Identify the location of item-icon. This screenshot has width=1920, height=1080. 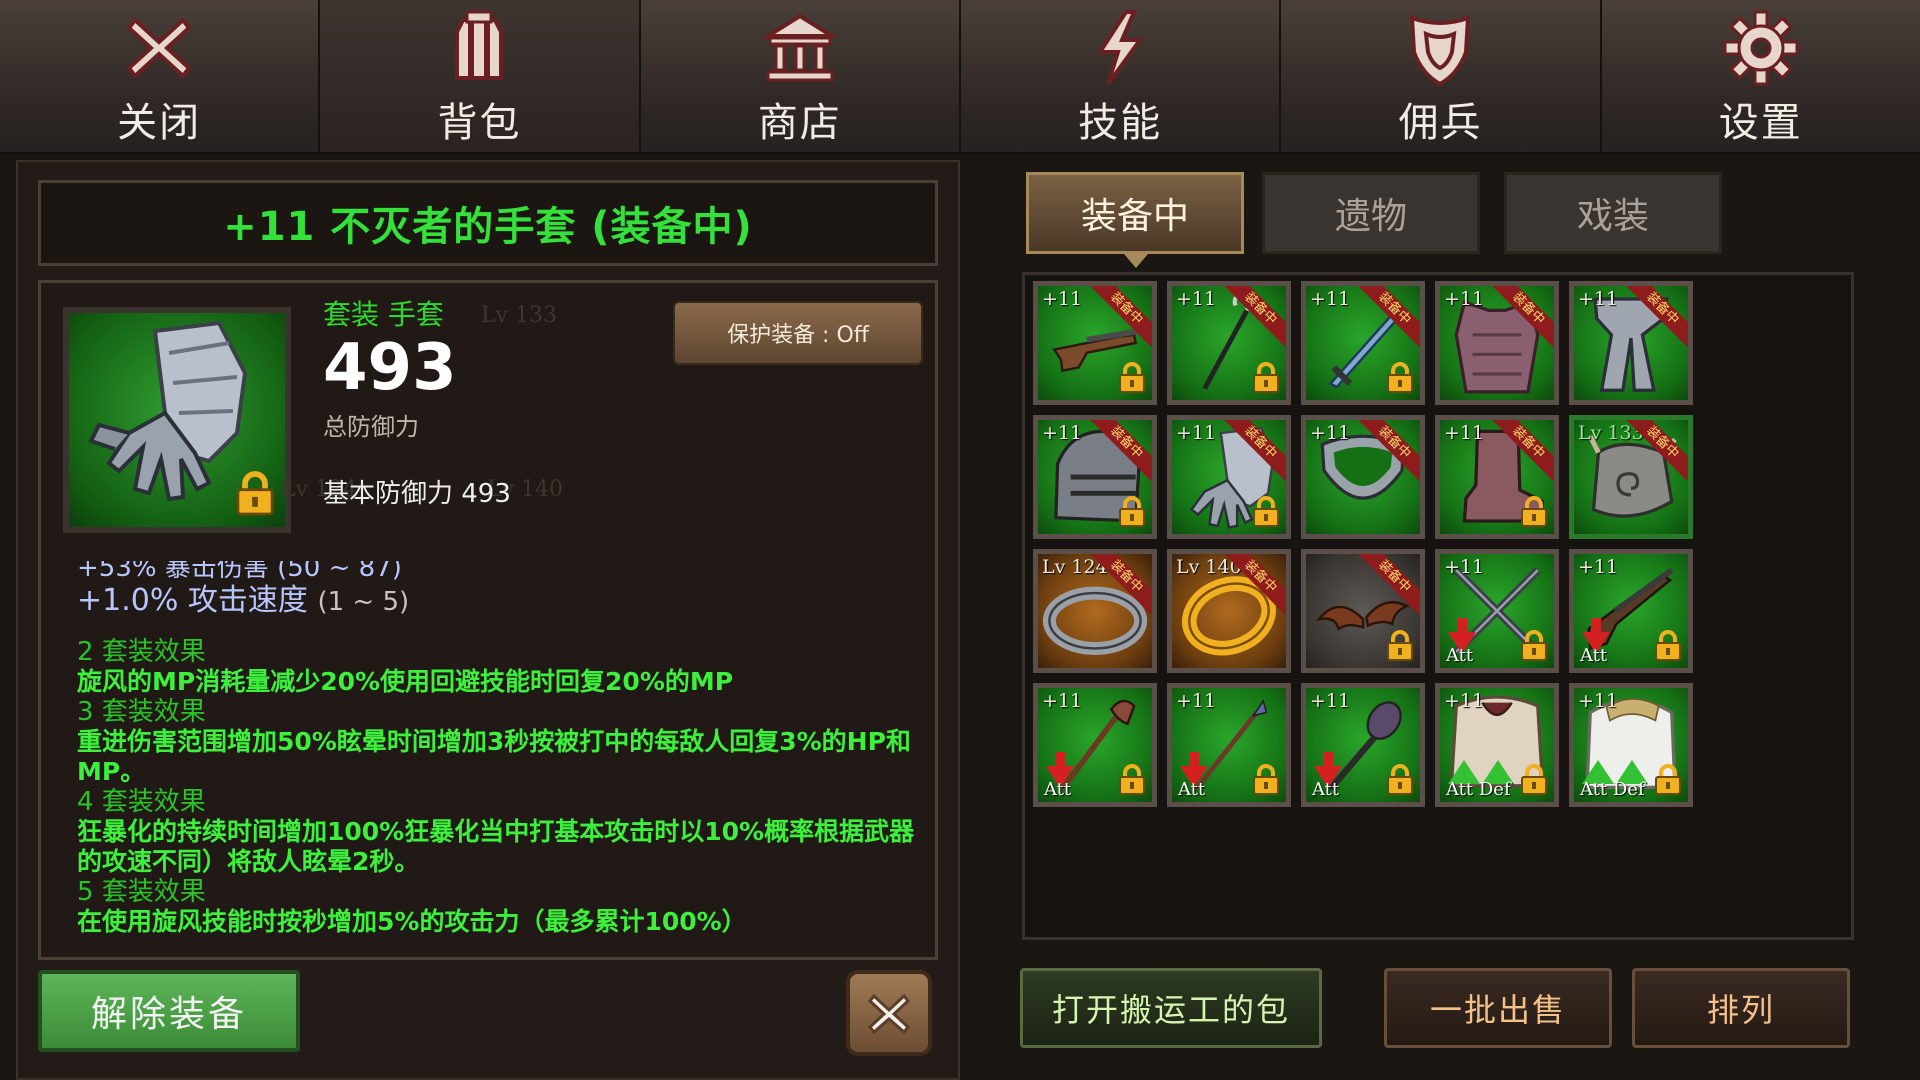
(177, 420).